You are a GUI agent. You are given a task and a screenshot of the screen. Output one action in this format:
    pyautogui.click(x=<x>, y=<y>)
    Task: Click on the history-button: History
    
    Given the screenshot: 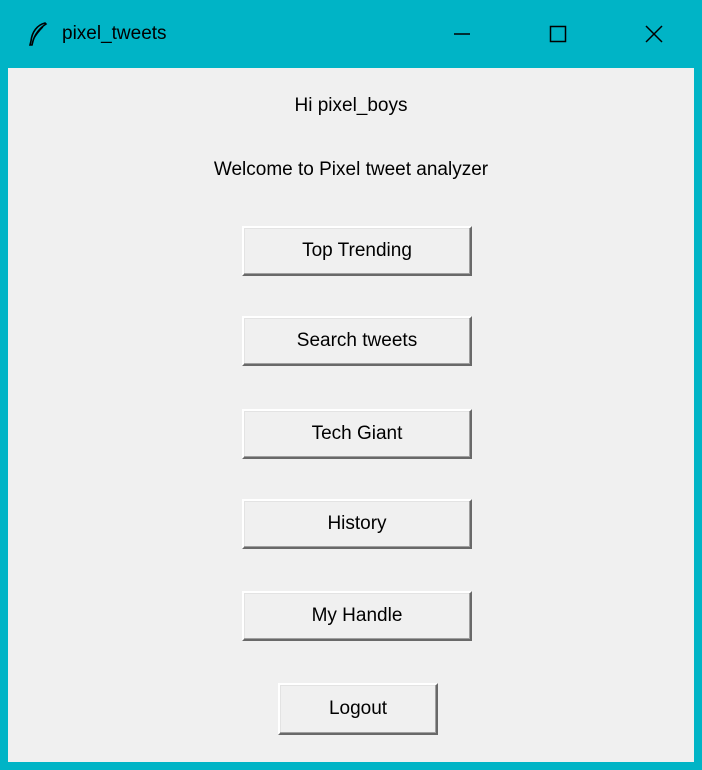 What is the action you would take?
    pyautogui.click(x=357, y=524)
    